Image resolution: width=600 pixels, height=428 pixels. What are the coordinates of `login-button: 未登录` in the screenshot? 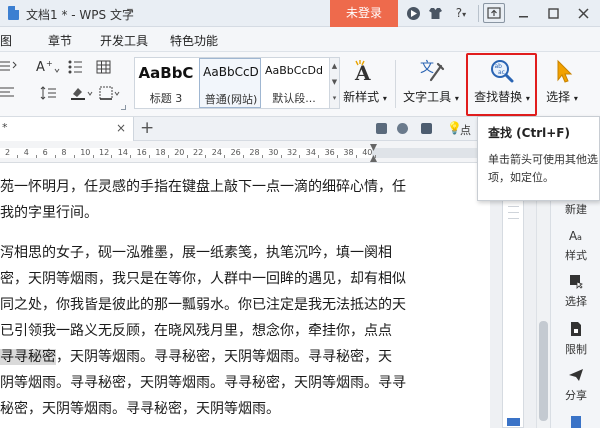 It's located at (364, 13).